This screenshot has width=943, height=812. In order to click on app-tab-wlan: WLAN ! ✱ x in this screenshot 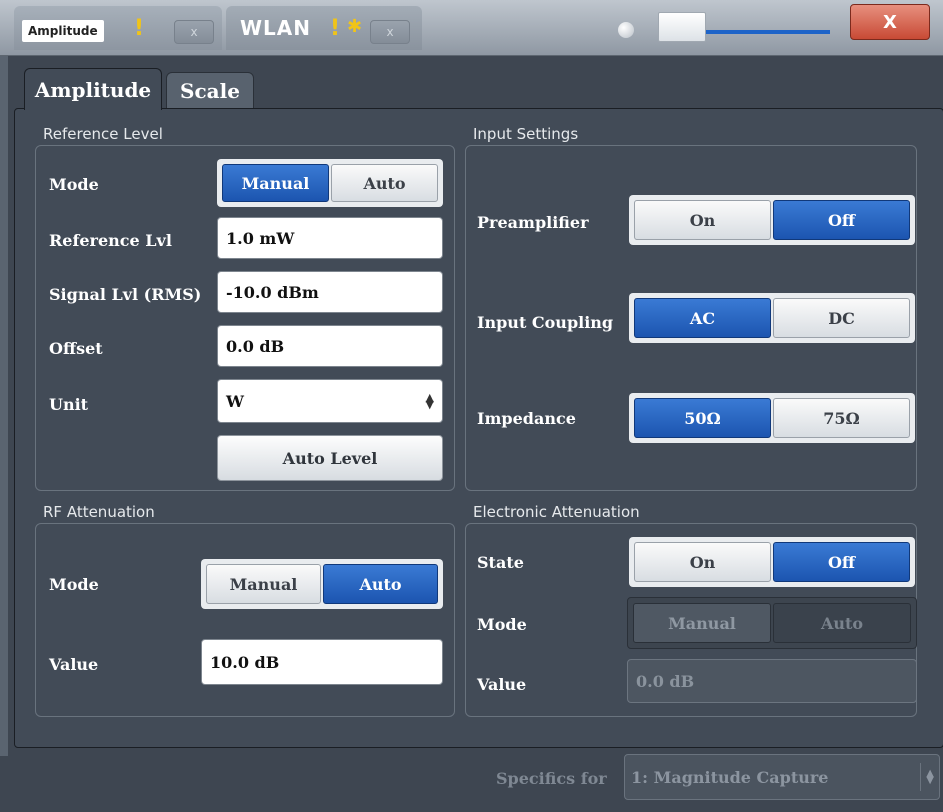, I will do `click(324, 28)`.